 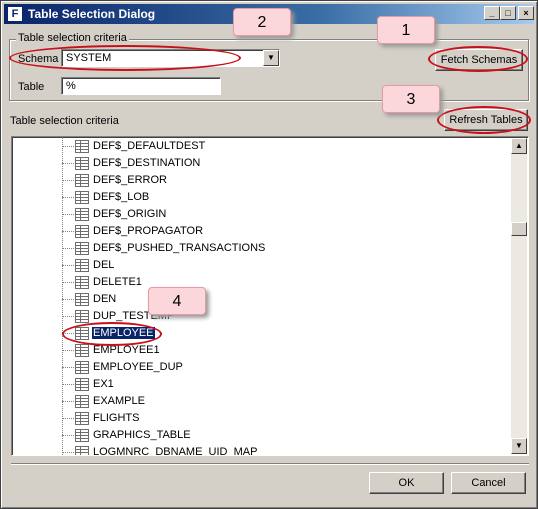 I want to click on cancel-button: Cancel, so click(x=488, y=483).